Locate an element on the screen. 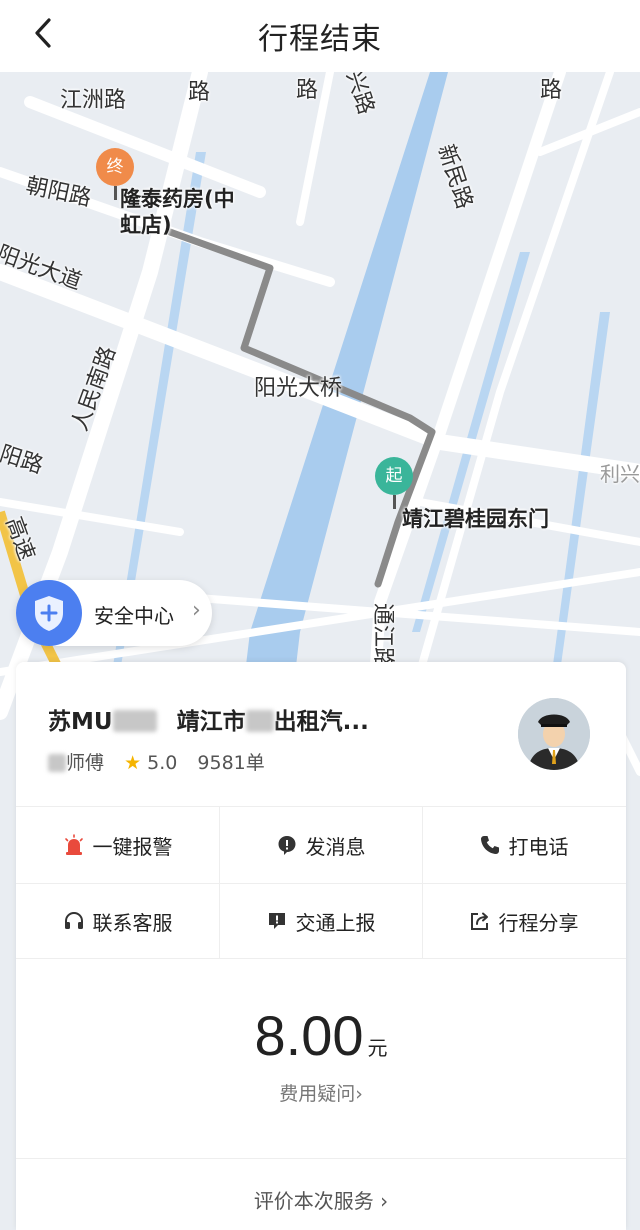 Image resolution: width=640 pixels, height=1230 pixels. top-bar: 行程结束 is located at coordinates (320, 36).